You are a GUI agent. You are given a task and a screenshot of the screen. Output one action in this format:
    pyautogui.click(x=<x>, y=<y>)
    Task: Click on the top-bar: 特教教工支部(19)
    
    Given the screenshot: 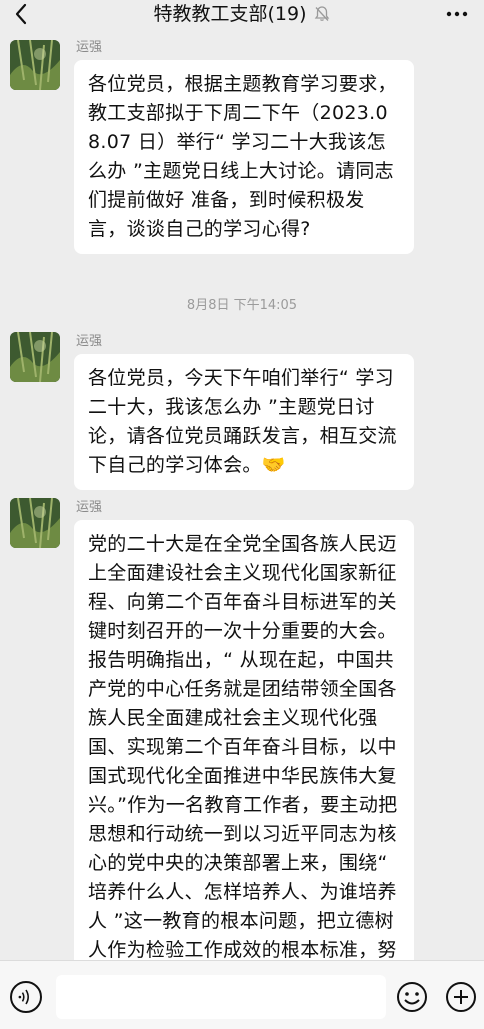 What is the action you would take?
    pyautogui.click(x=242, y=15)
    